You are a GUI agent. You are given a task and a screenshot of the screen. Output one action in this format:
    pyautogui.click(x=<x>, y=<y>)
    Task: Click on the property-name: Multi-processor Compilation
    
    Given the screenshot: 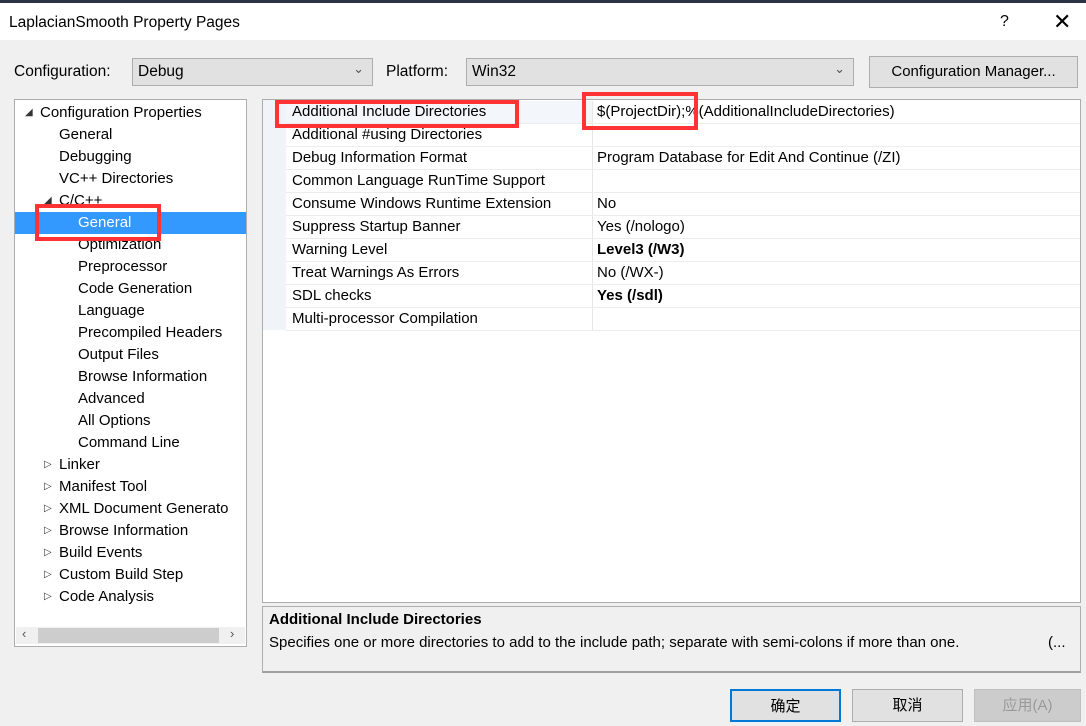 What is the action you would take?
    pyautogui.click(x=385, y=318)
    